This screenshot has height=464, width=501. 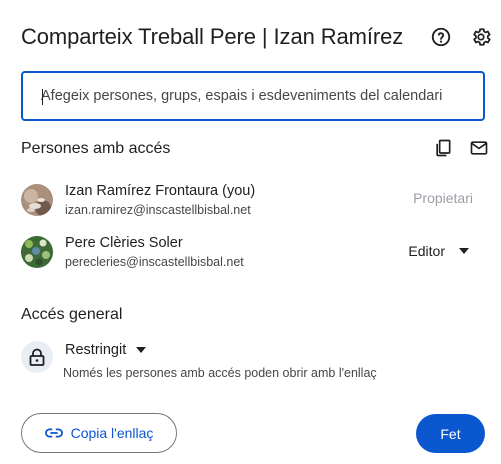 I want to click on settings-button, so click(x=481, y=37).